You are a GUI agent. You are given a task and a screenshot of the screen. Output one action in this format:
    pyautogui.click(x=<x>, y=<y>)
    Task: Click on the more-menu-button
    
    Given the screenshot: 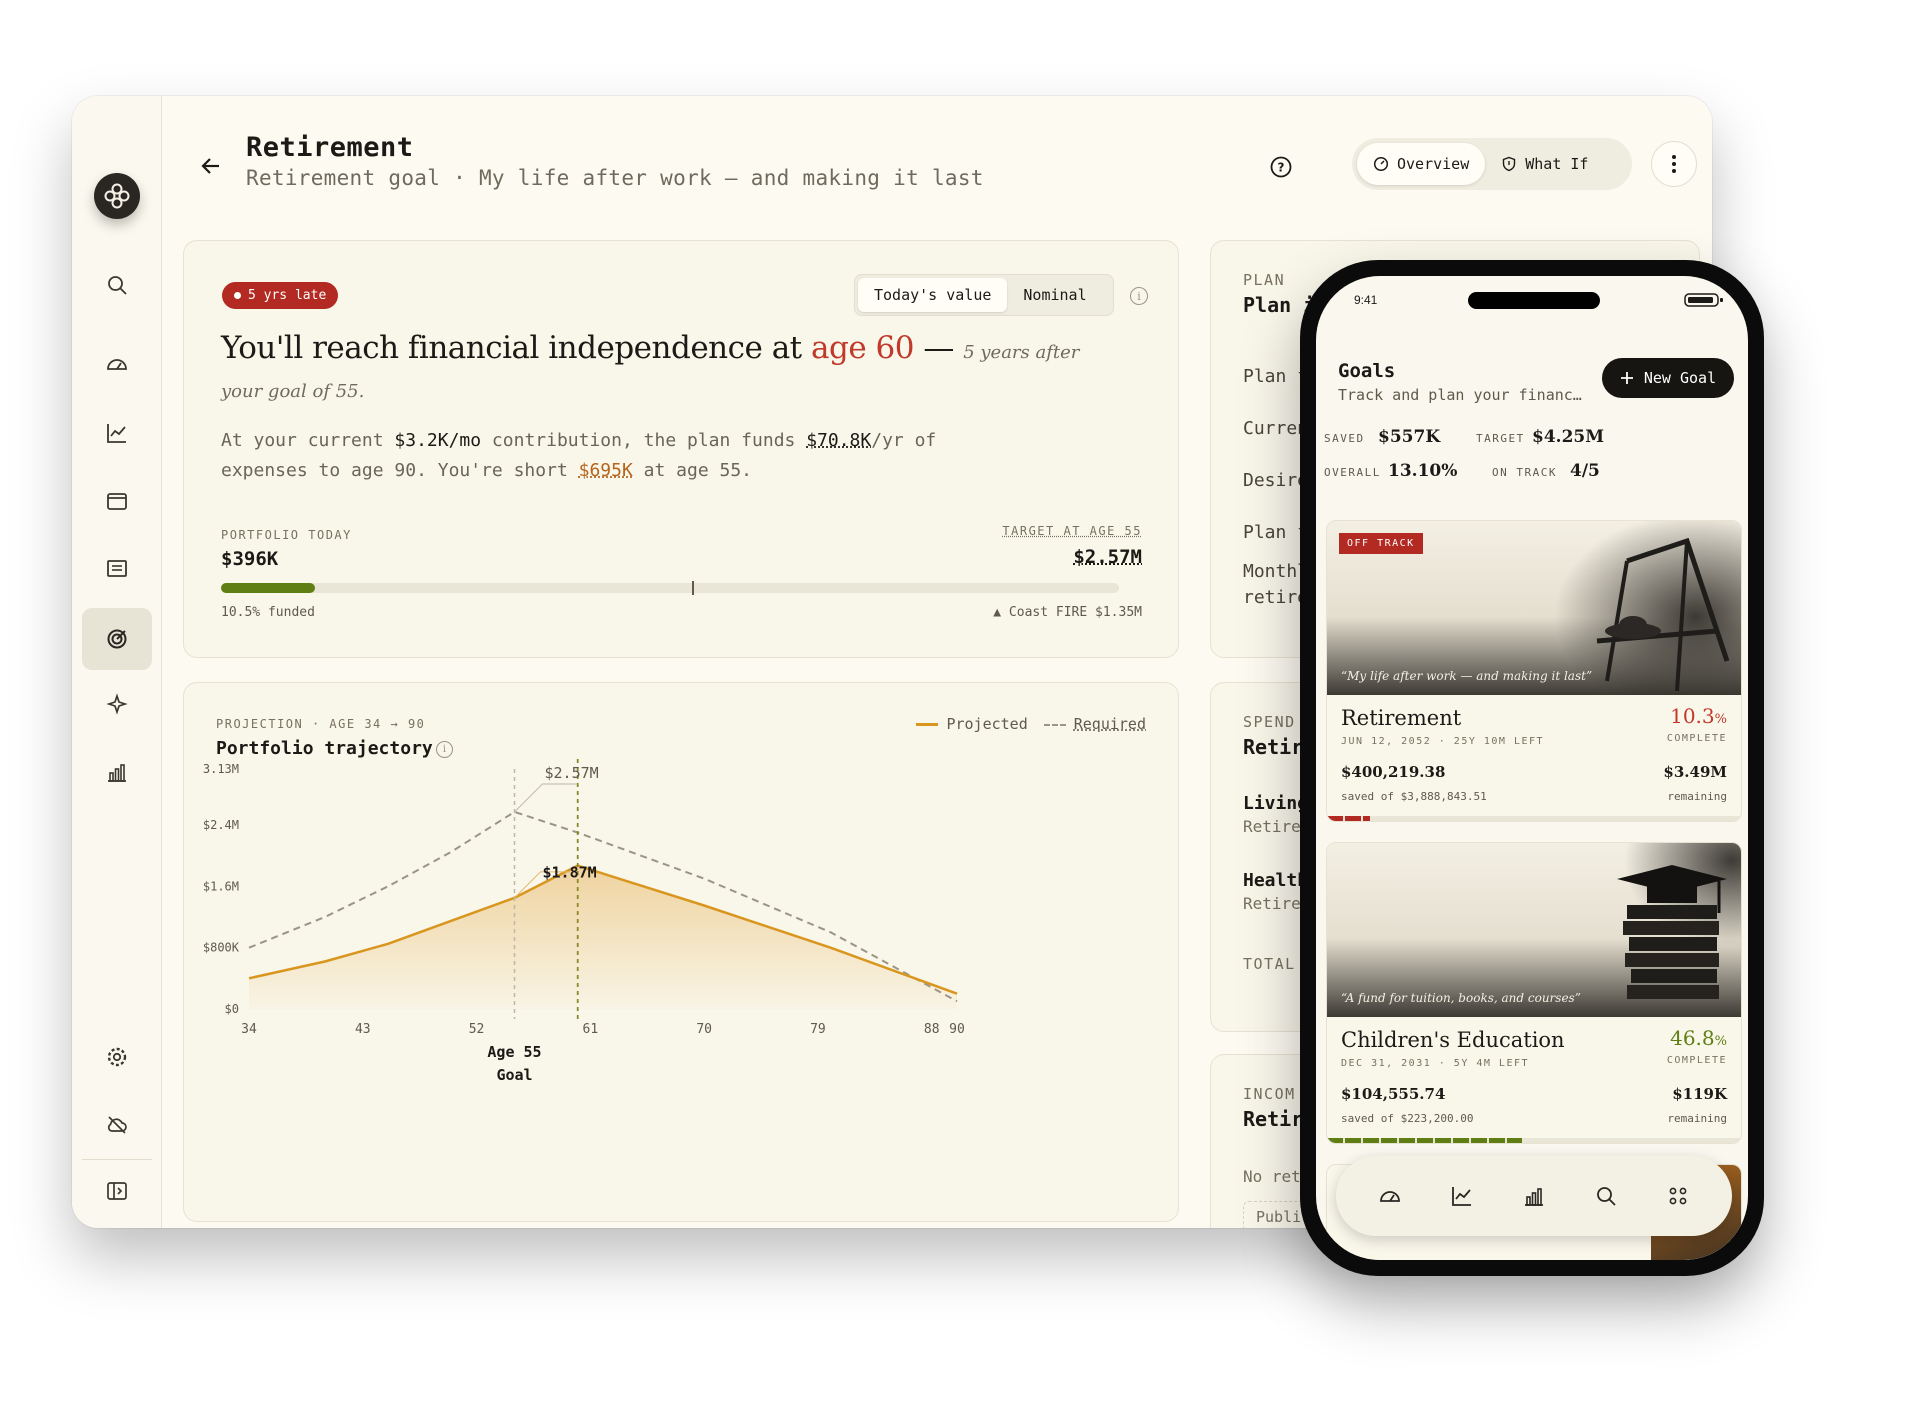 What is the action you would take?
    pyautogui.click(x=1674, y=164)
    